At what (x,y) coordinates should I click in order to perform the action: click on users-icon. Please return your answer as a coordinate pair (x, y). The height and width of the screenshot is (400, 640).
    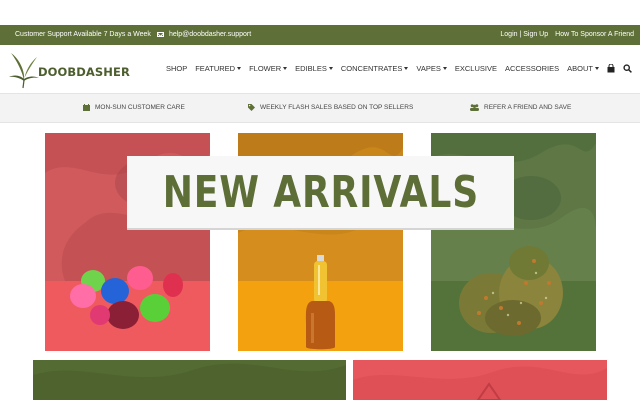
    Looking at the image, I should click on (474, 107).